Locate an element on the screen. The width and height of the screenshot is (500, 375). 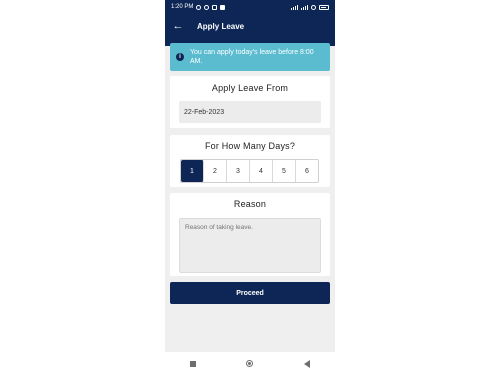
alarm-icon is located at coordinates (199, 7).